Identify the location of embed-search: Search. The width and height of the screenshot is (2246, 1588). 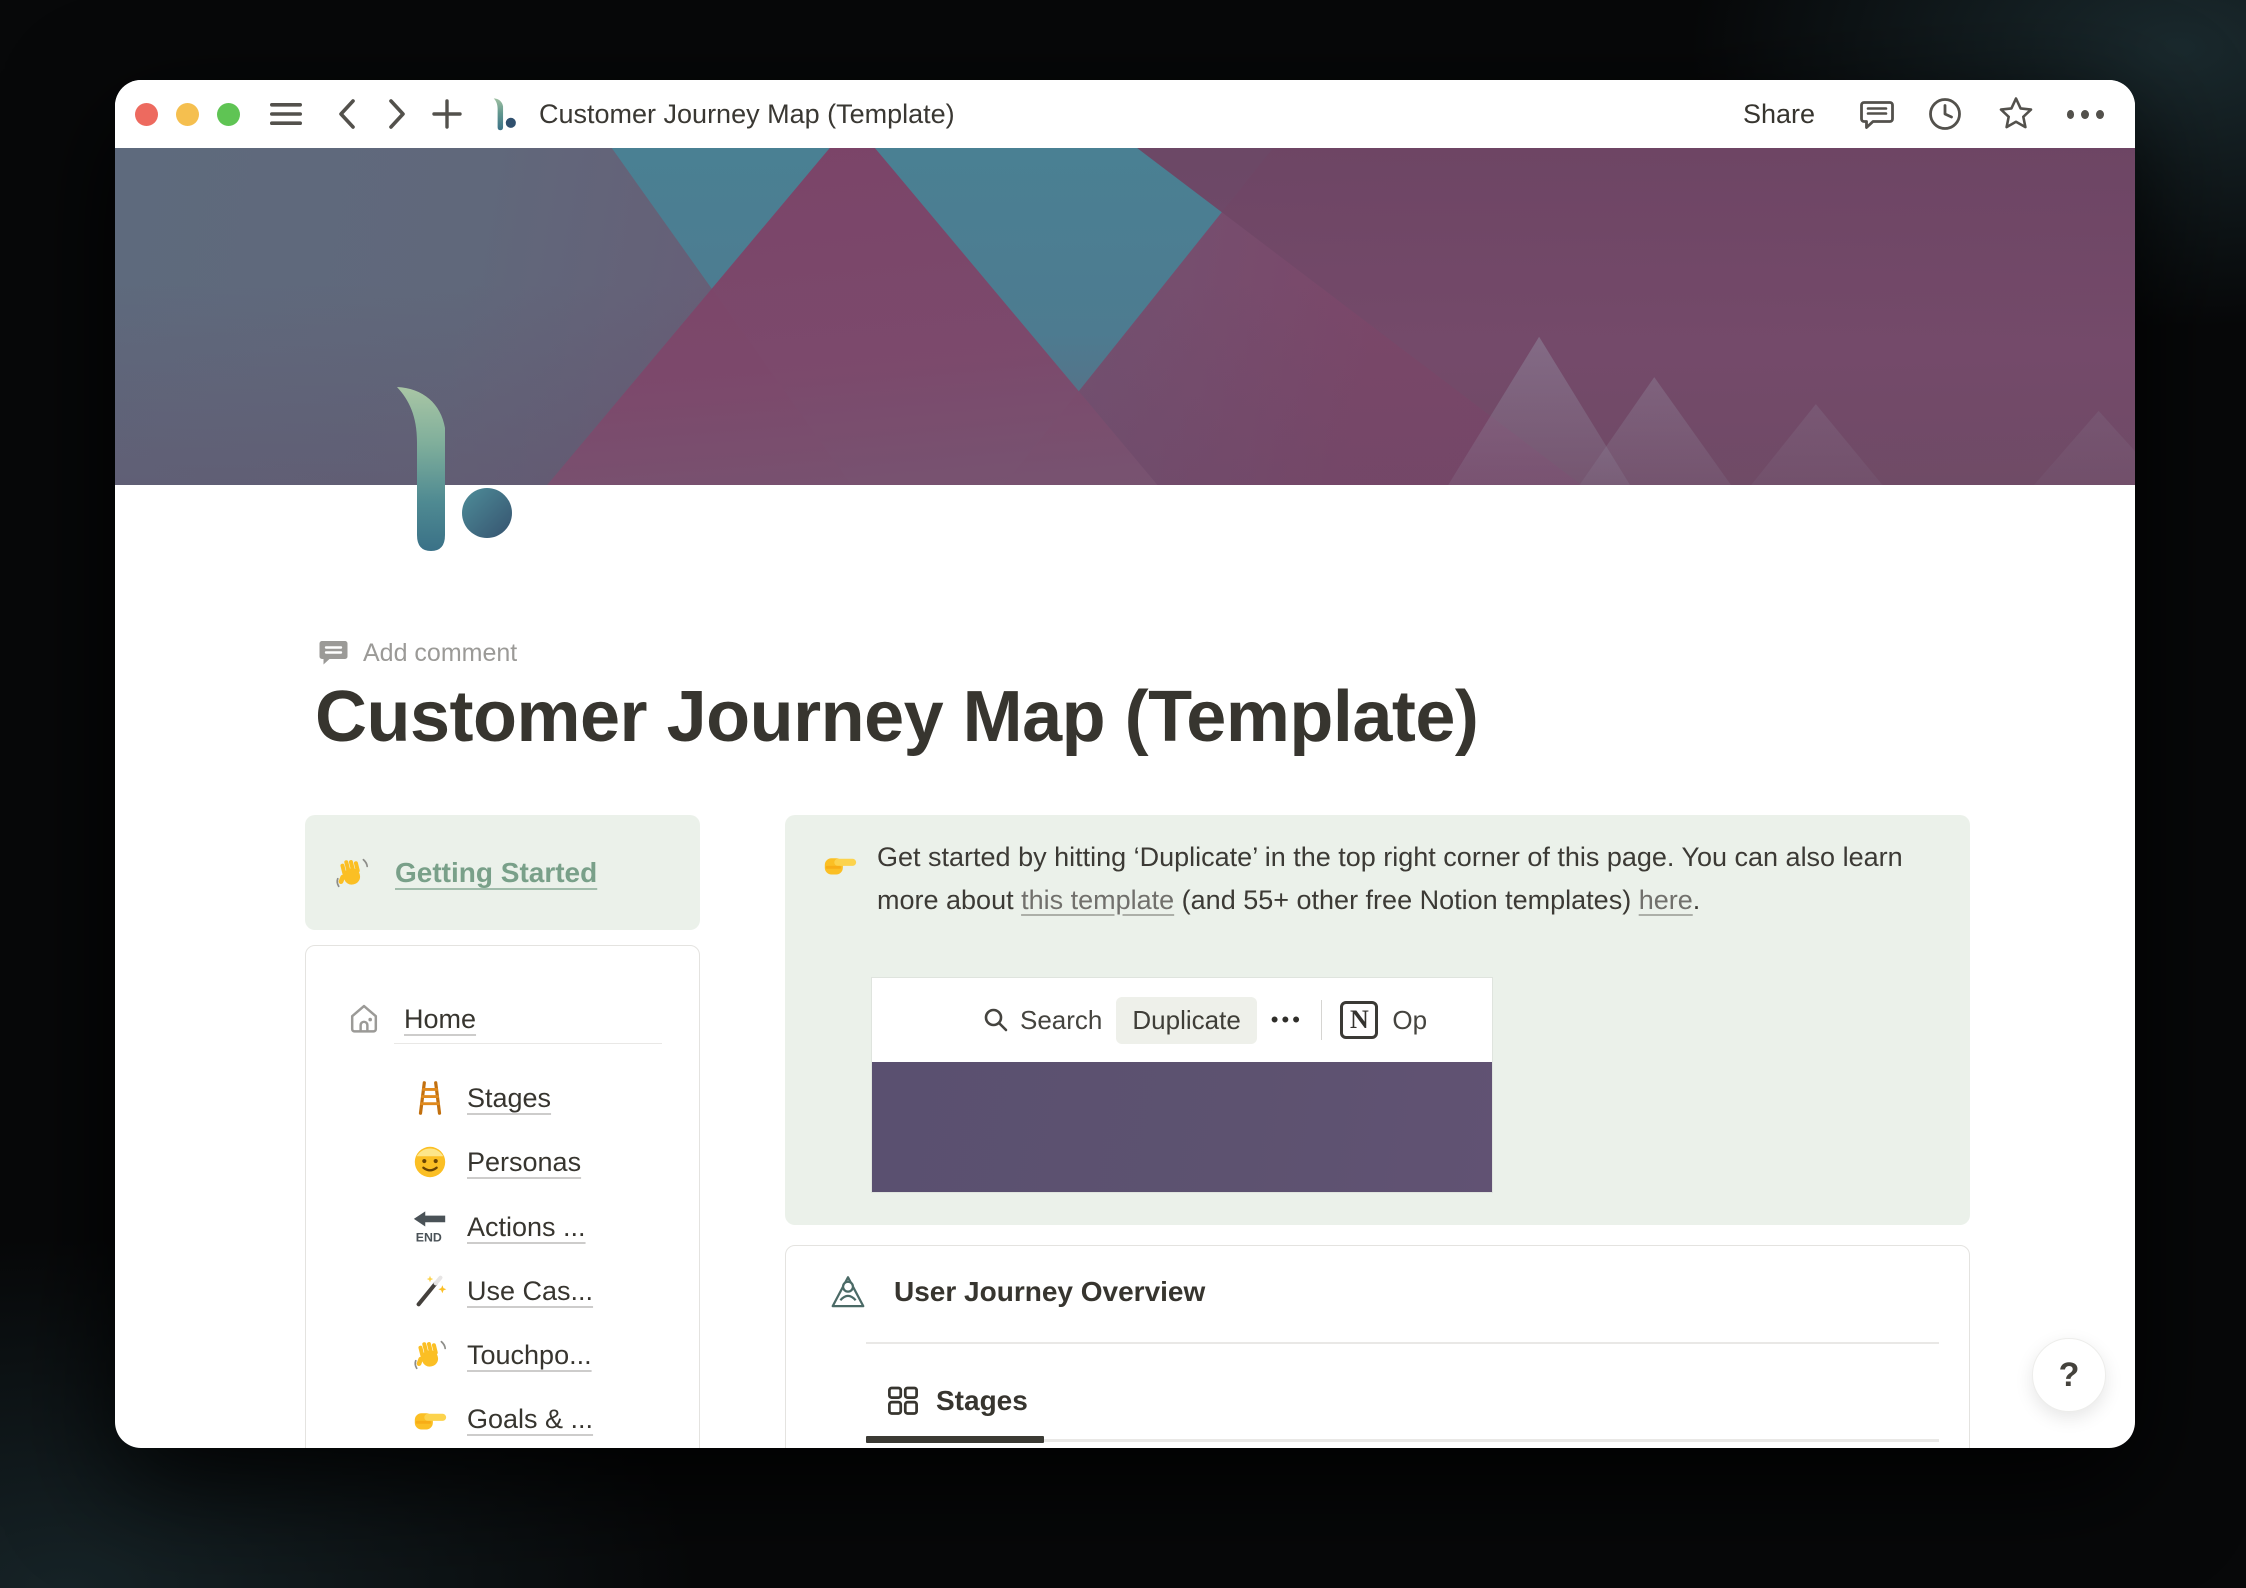
(1042, 1020).